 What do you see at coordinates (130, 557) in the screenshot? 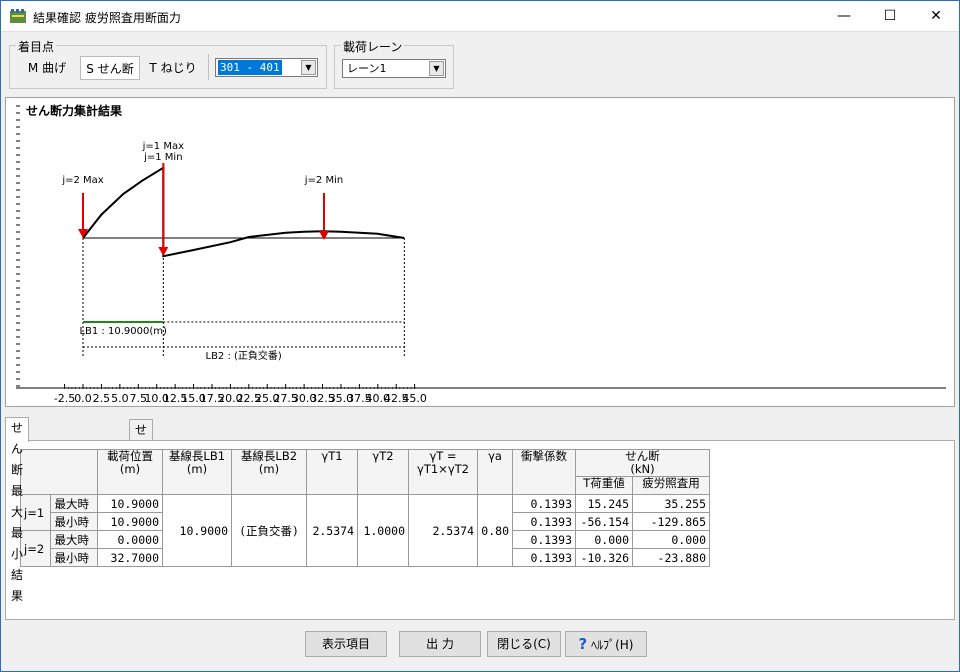
I see `load-position-cell: 32.7000` at bounding box center [130, 557].